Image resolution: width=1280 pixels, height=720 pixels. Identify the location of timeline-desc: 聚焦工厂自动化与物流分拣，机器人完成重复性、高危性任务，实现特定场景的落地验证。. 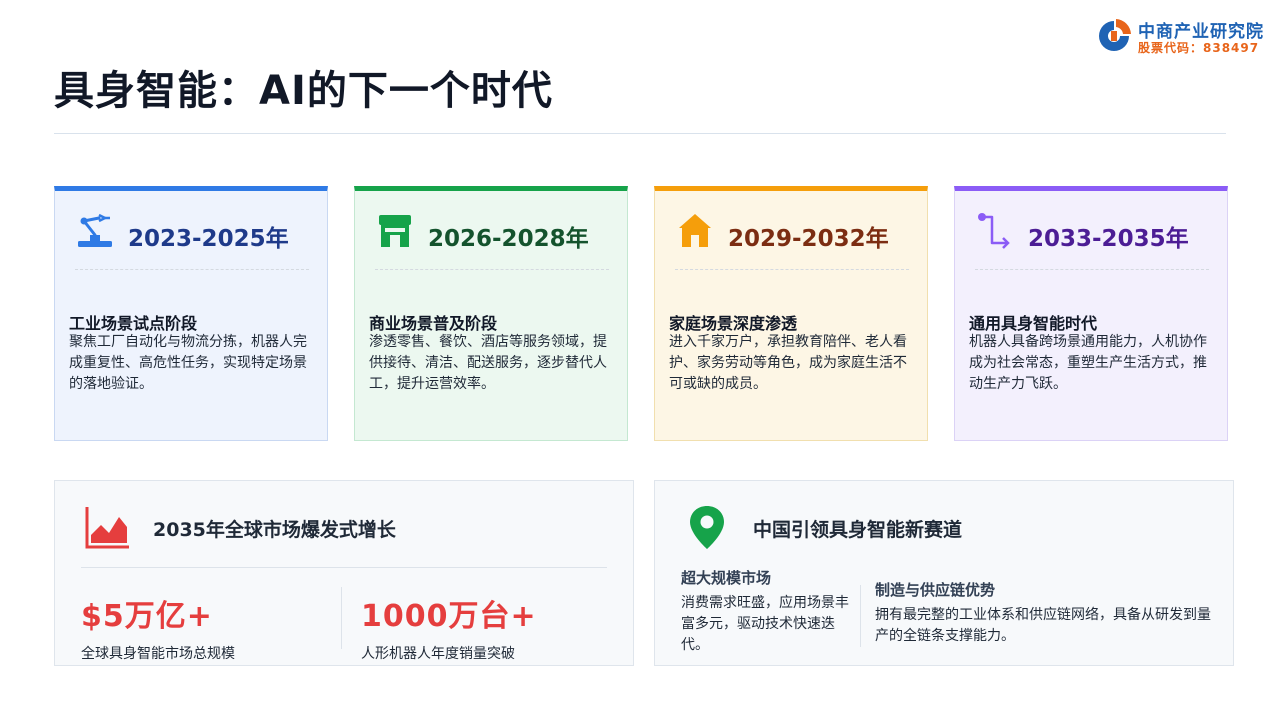
(188, 363).